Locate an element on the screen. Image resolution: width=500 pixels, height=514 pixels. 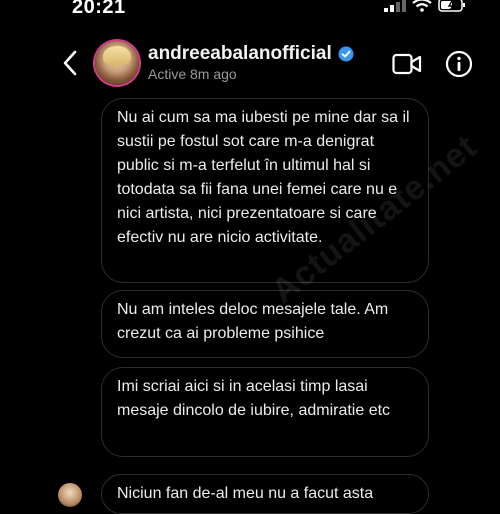
battery-icon is located at coordinates (451, 6).